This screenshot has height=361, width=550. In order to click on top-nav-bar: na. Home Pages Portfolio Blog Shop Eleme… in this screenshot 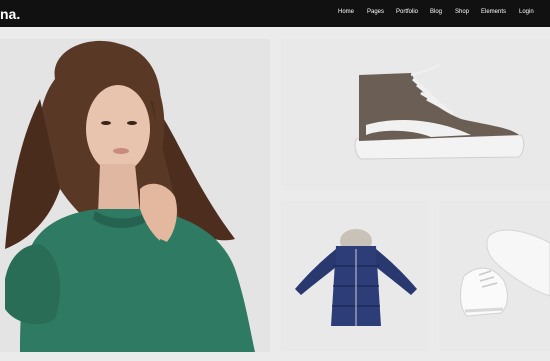, I will do `click(275, 13)`.